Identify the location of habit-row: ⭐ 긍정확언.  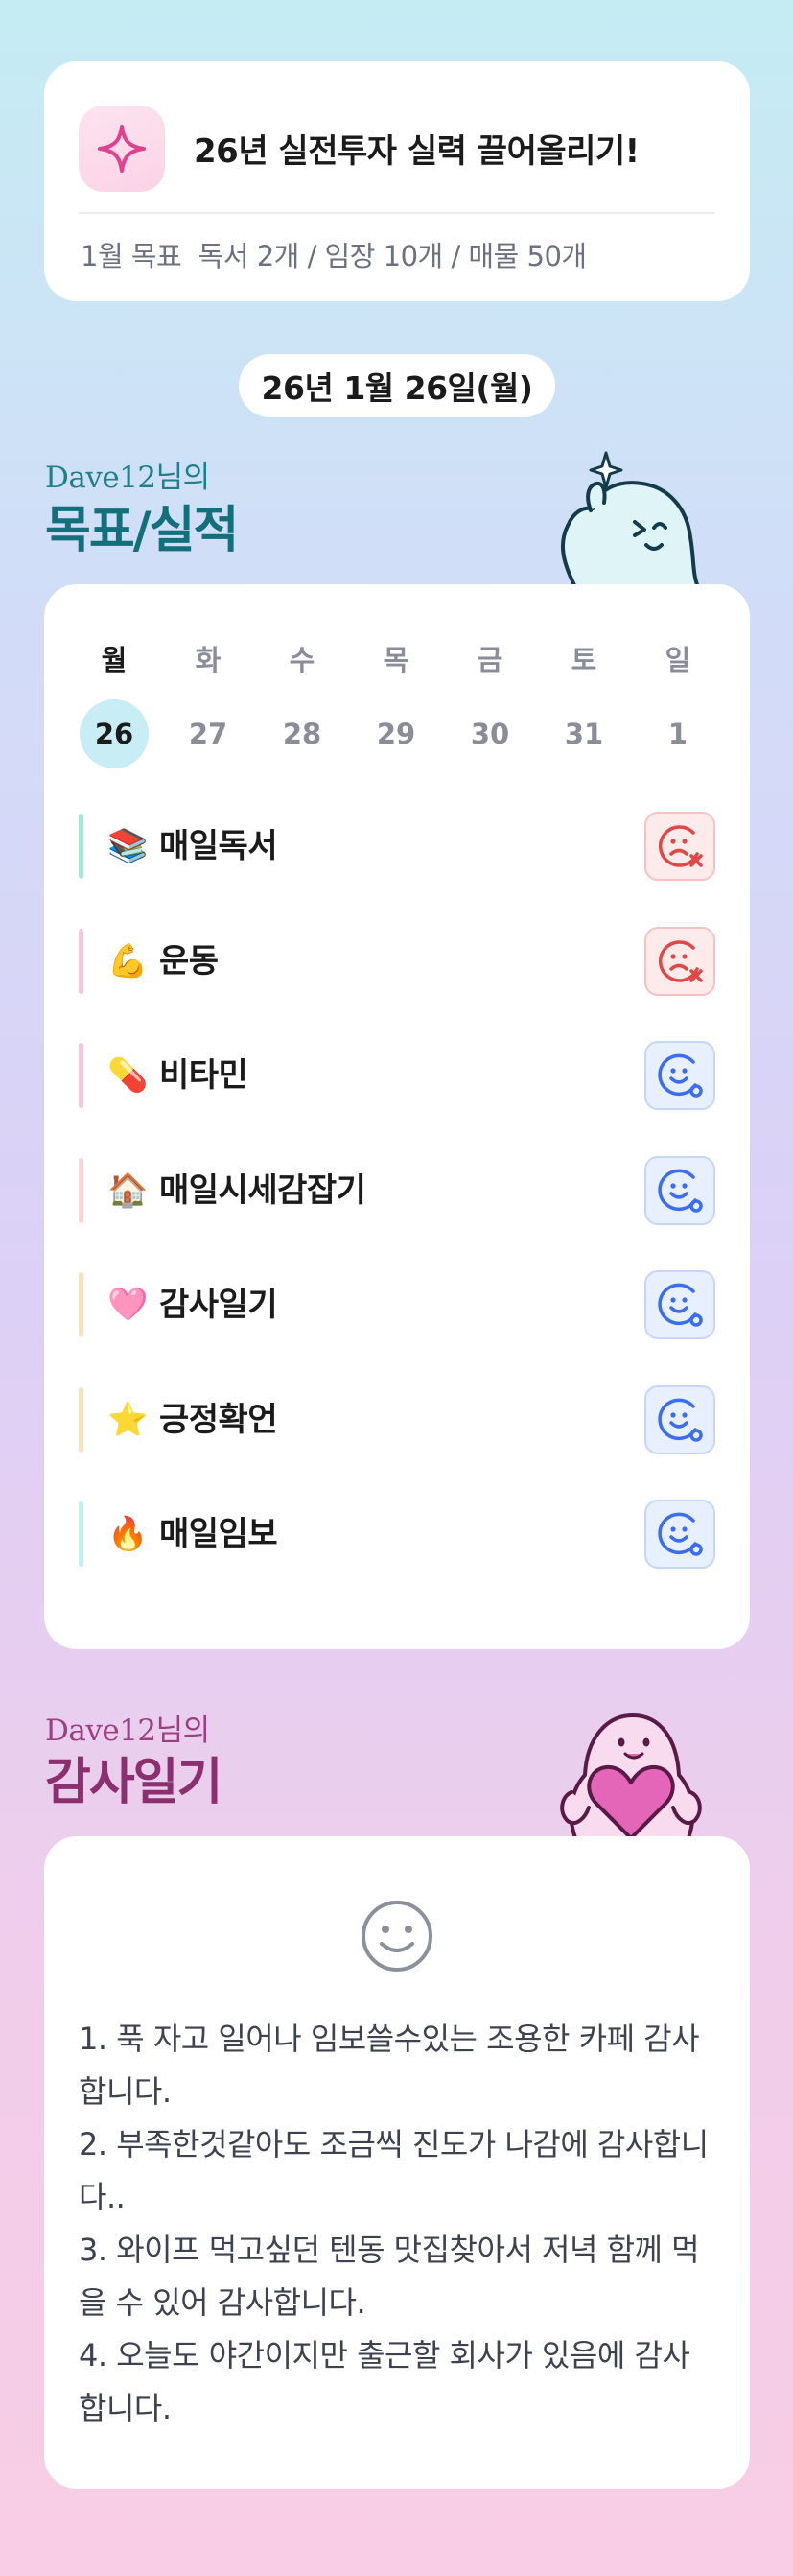
(397, 1420).